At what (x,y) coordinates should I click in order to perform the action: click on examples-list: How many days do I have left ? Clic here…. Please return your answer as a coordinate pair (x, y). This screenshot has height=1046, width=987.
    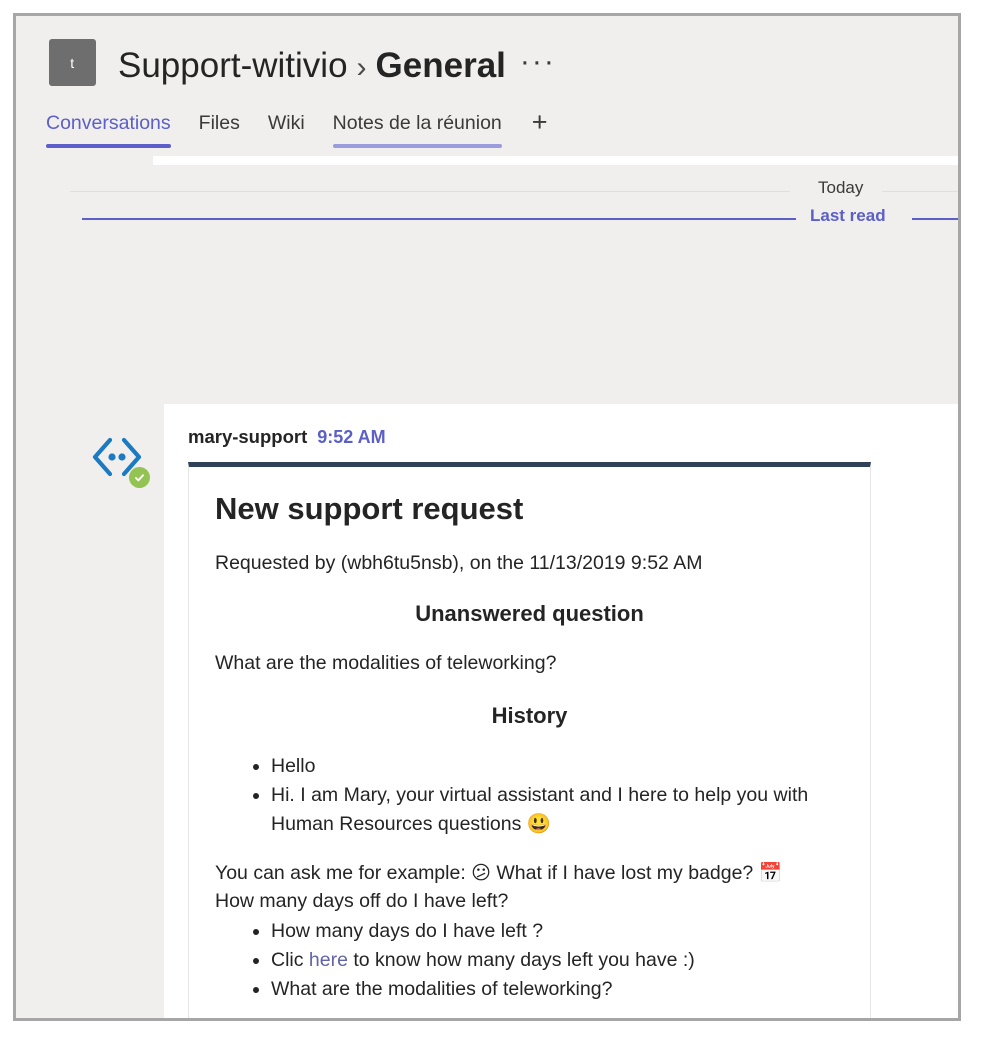
    Looking at the image, I should click on (529, 960).